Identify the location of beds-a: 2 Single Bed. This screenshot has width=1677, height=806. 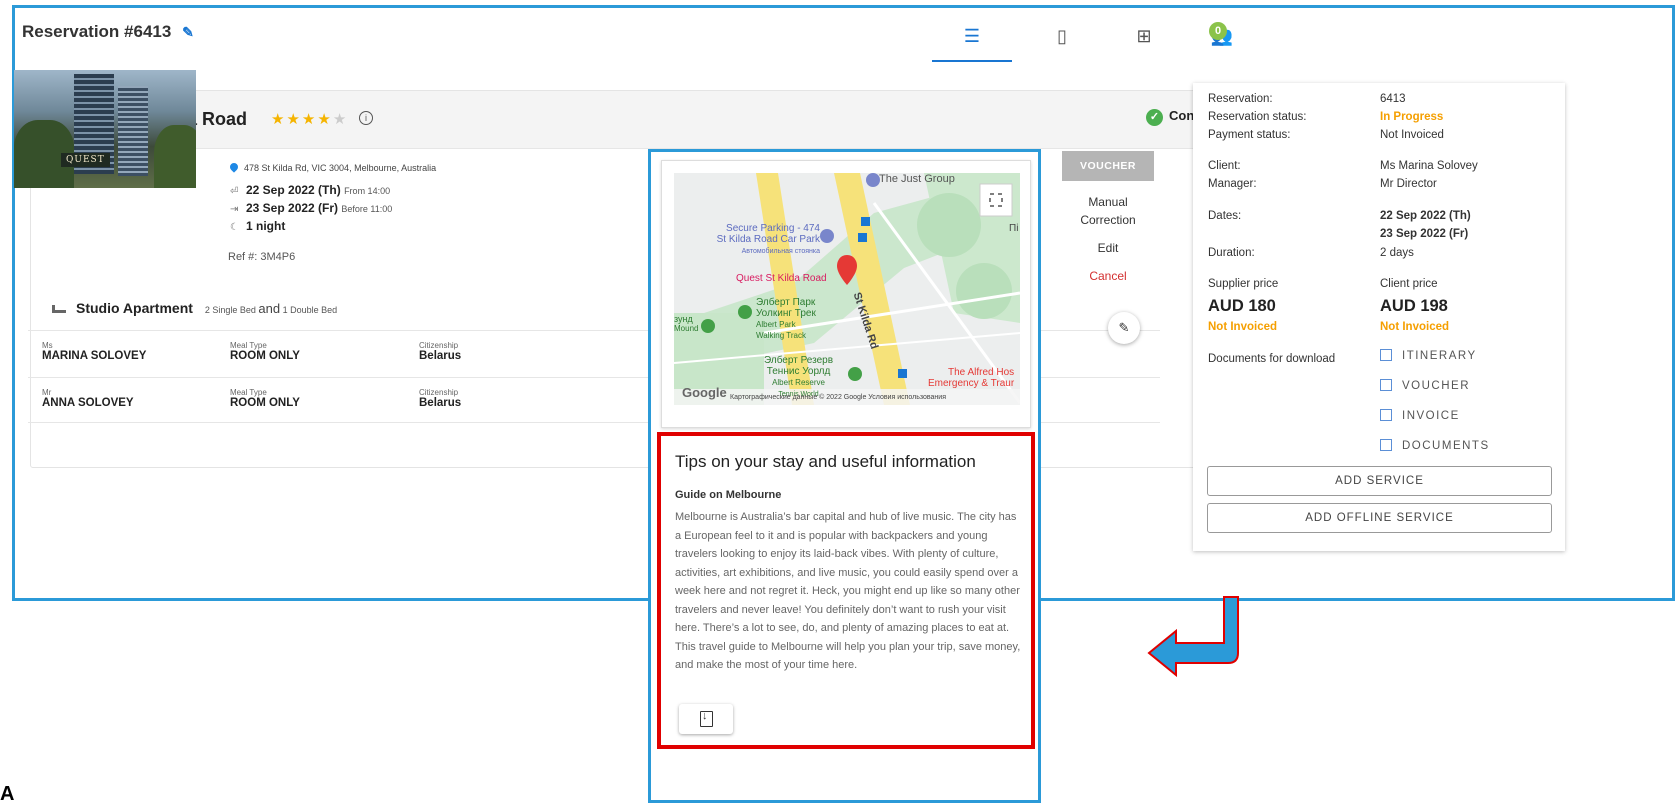
(230, 310).